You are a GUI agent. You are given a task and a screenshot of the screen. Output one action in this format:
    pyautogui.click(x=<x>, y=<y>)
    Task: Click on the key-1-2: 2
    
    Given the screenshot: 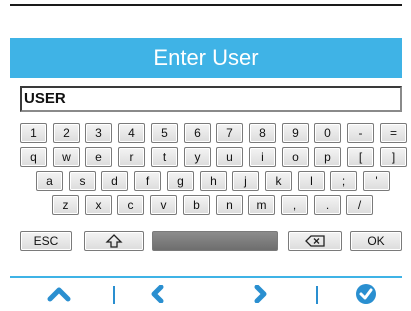 What is the action you would take?
    pyautogui.click(x=66, y=133)
    